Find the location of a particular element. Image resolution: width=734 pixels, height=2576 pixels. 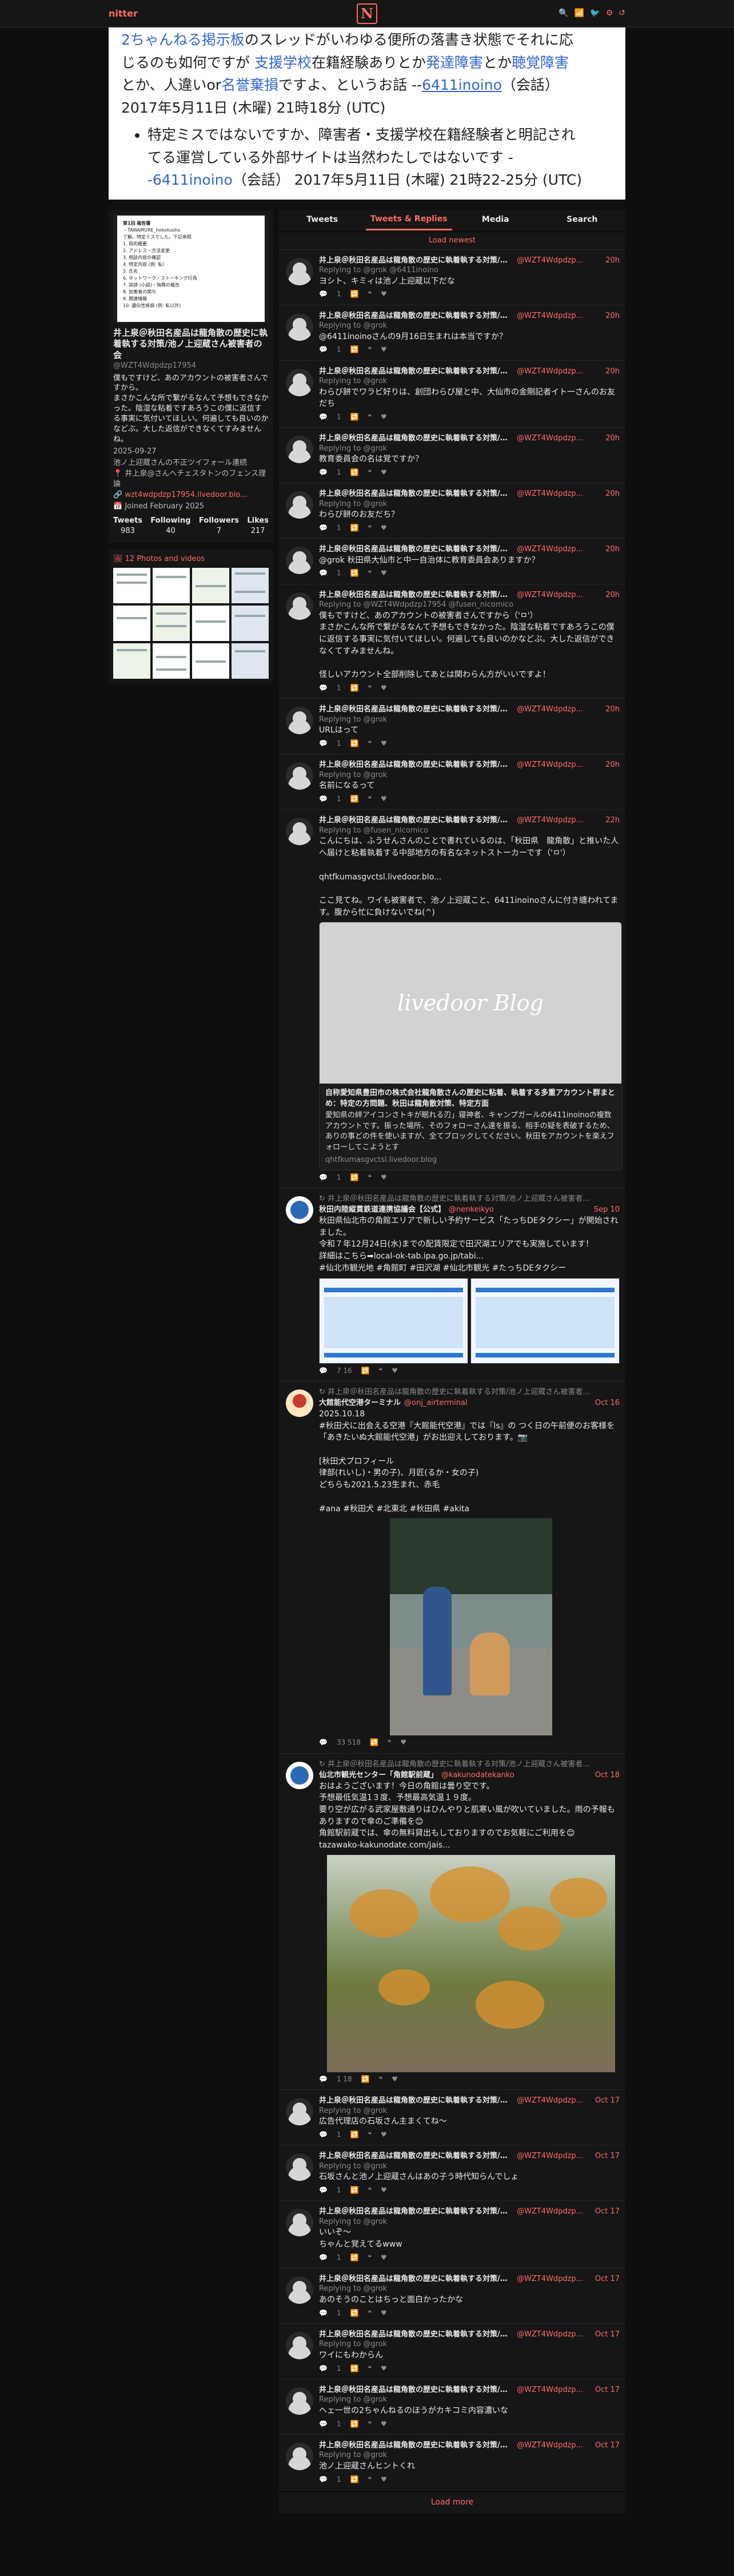

wiki-link: 名誉棄損 is located at coordinates (249, 85).